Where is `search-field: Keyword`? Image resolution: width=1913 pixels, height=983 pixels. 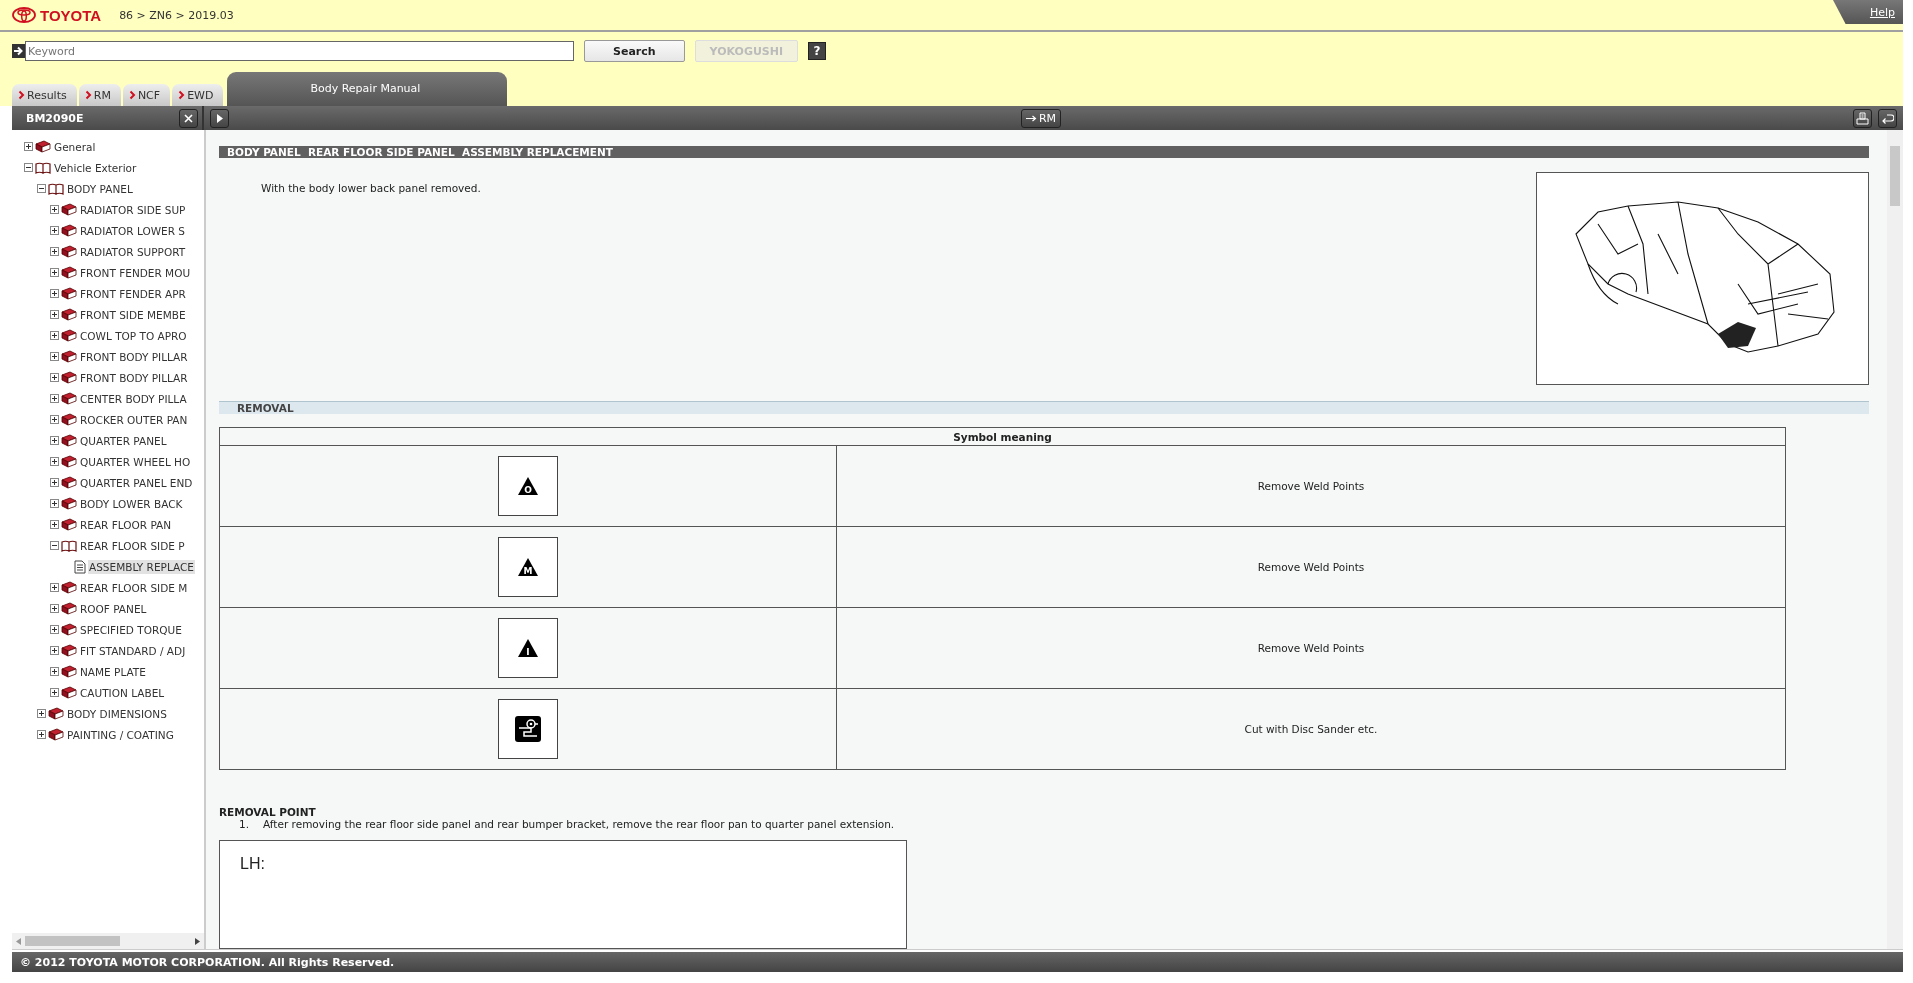 search-field: Keyword is located at coordinates (299, 51).